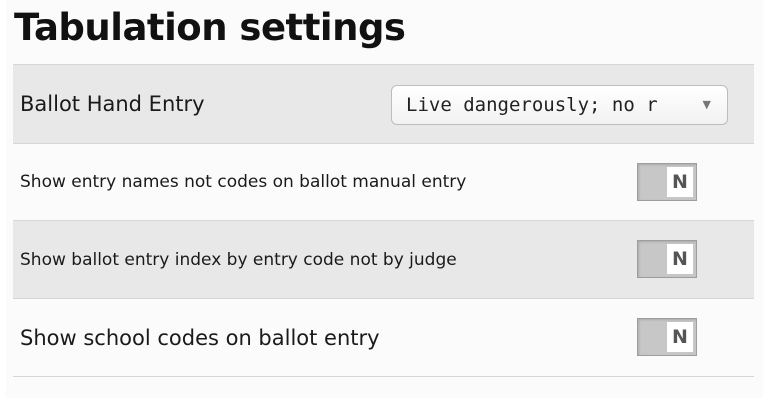 This screenshot has height=398, width=763. Describe the element at coordinates (680, 337) in the screenshot. I see `school-codes-toggle-value: N` at that location.